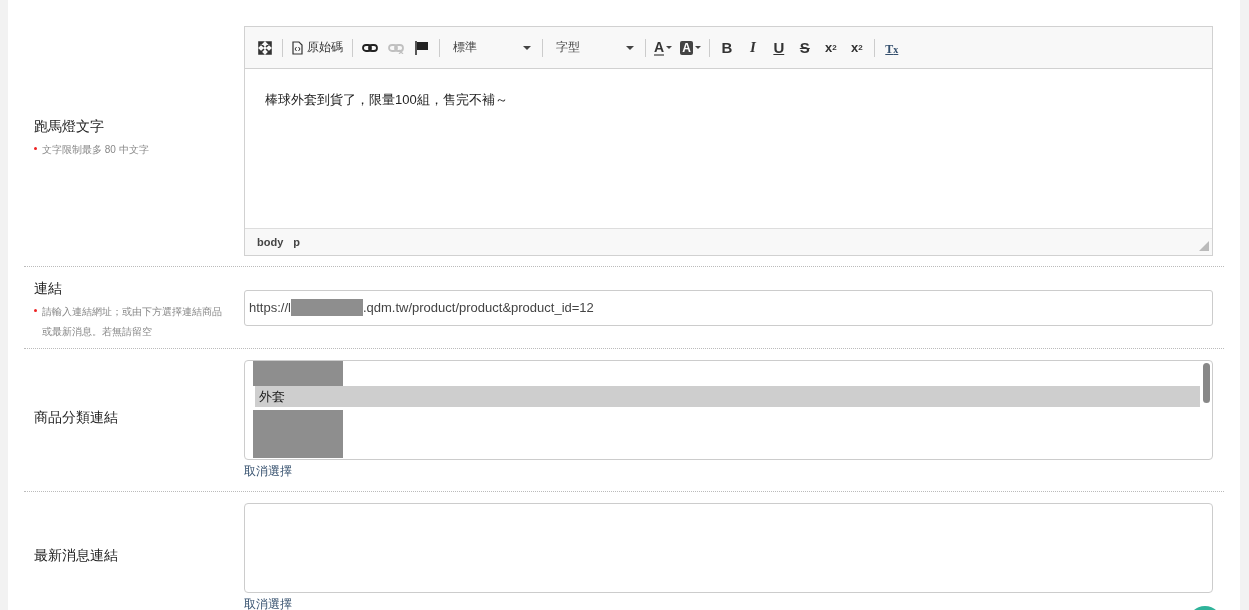  Describe the element at coordinates (663, 47) in the screenshot. I see `text-color-button: A` at that location.